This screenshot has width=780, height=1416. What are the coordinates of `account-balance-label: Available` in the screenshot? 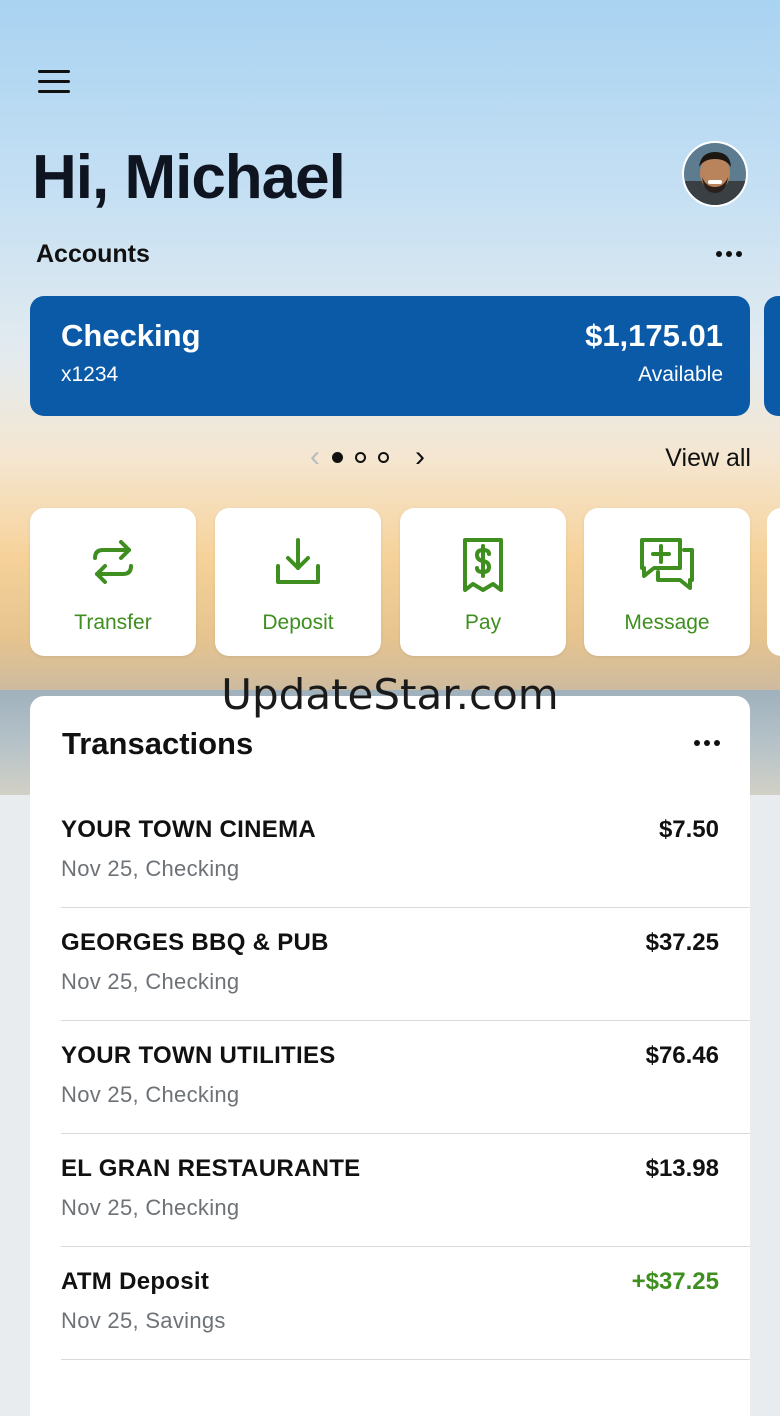 It's located at (680, 374).